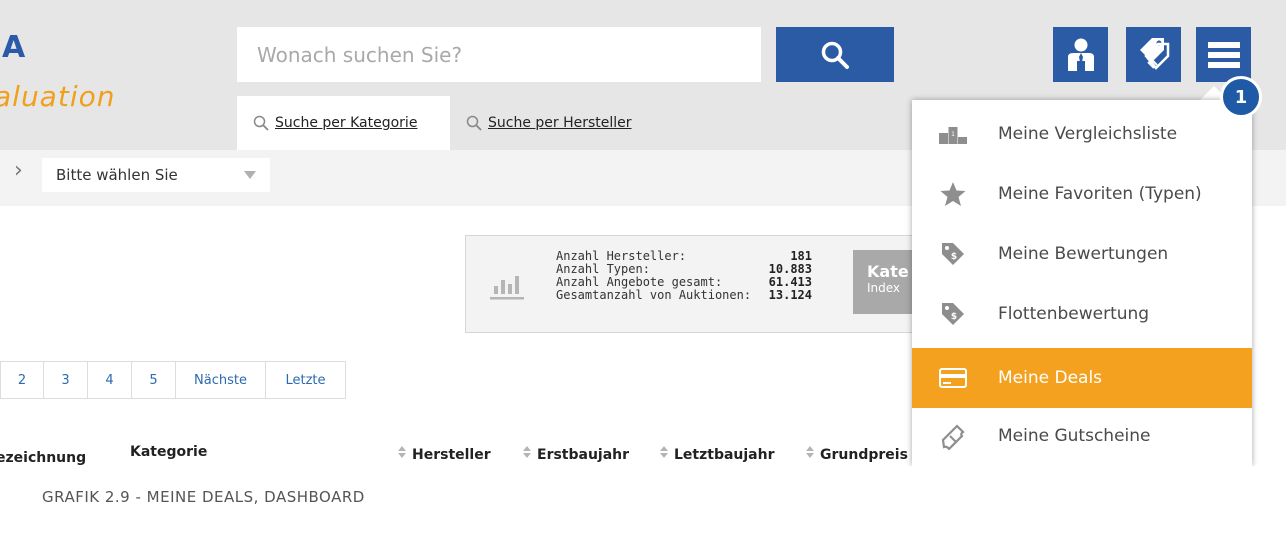 The height and width of the screenshot is (536, 1286). What do you see at coordinates (18, 170) in the screenshot?
I see `chevron-right-icon: ›` at bounding box center [18, 170].